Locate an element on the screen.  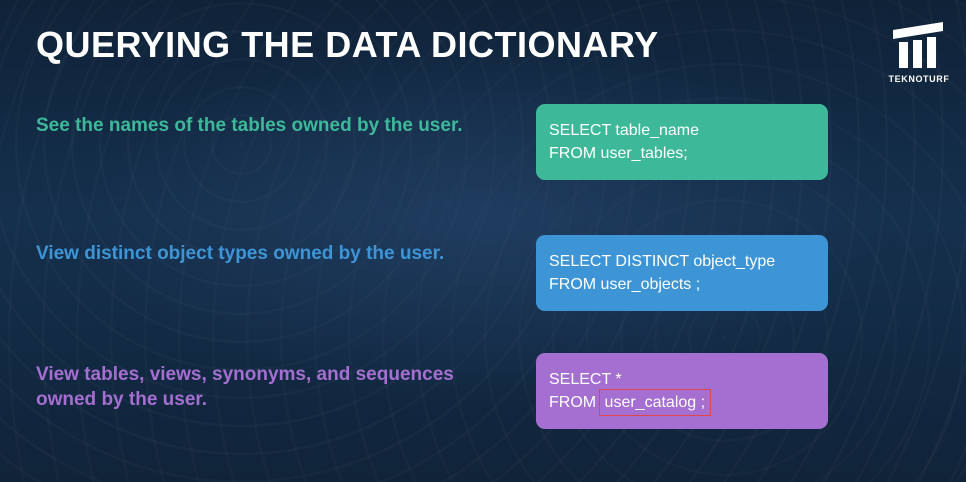
query-line: SELECT * is located at coordinates (585, 379).